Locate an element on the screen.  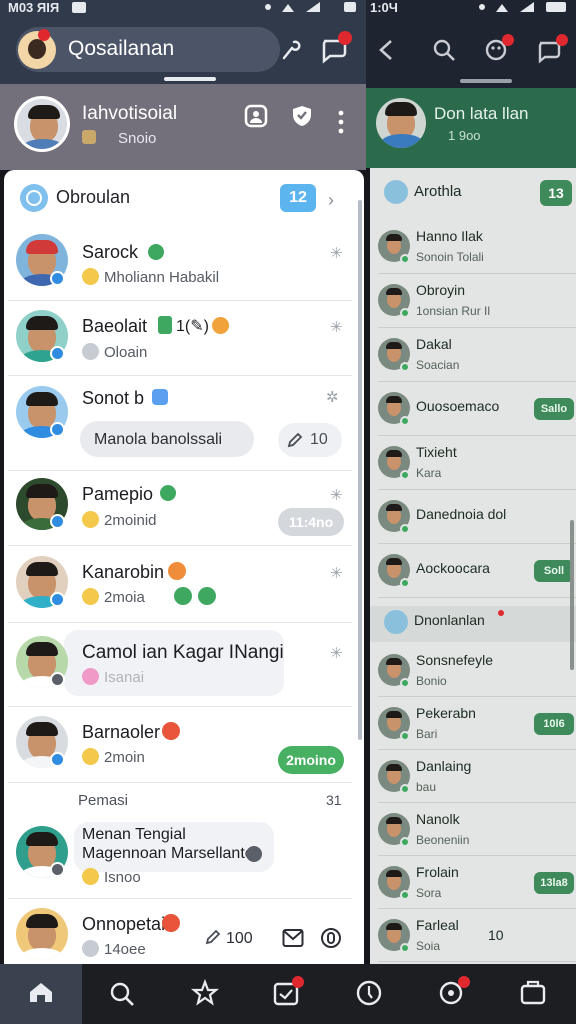
nav-search is located at coordinates (123, 994).